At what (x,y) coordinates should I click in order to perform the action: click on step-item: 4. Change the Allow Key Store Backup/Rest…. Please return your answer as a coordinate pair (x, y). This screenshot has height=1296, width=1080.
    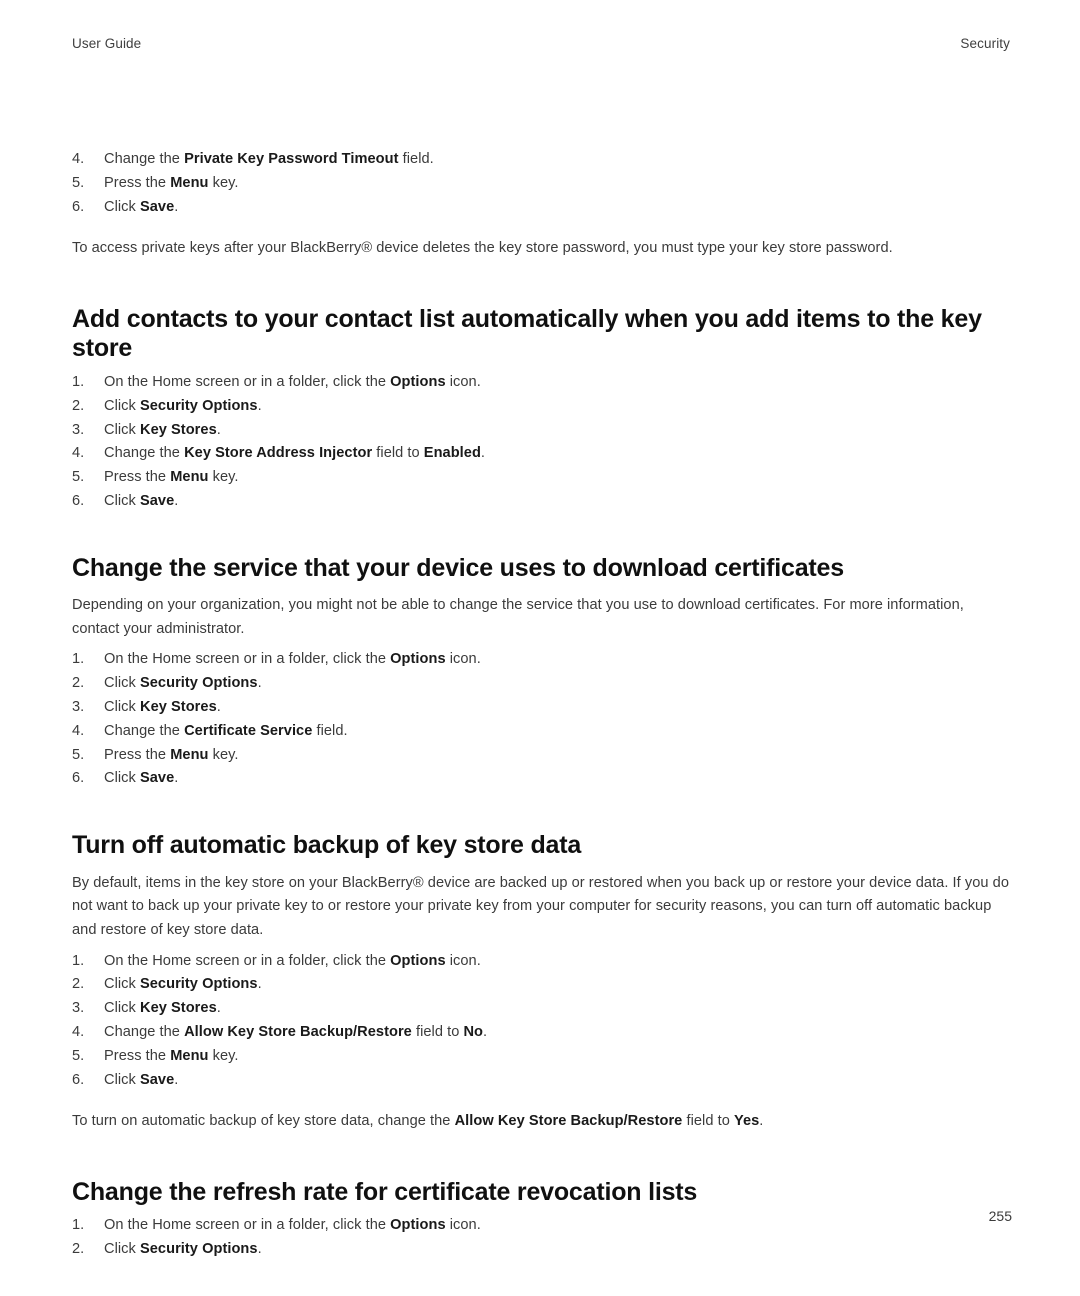
    Looking at the image, I should click on (542, 1033).